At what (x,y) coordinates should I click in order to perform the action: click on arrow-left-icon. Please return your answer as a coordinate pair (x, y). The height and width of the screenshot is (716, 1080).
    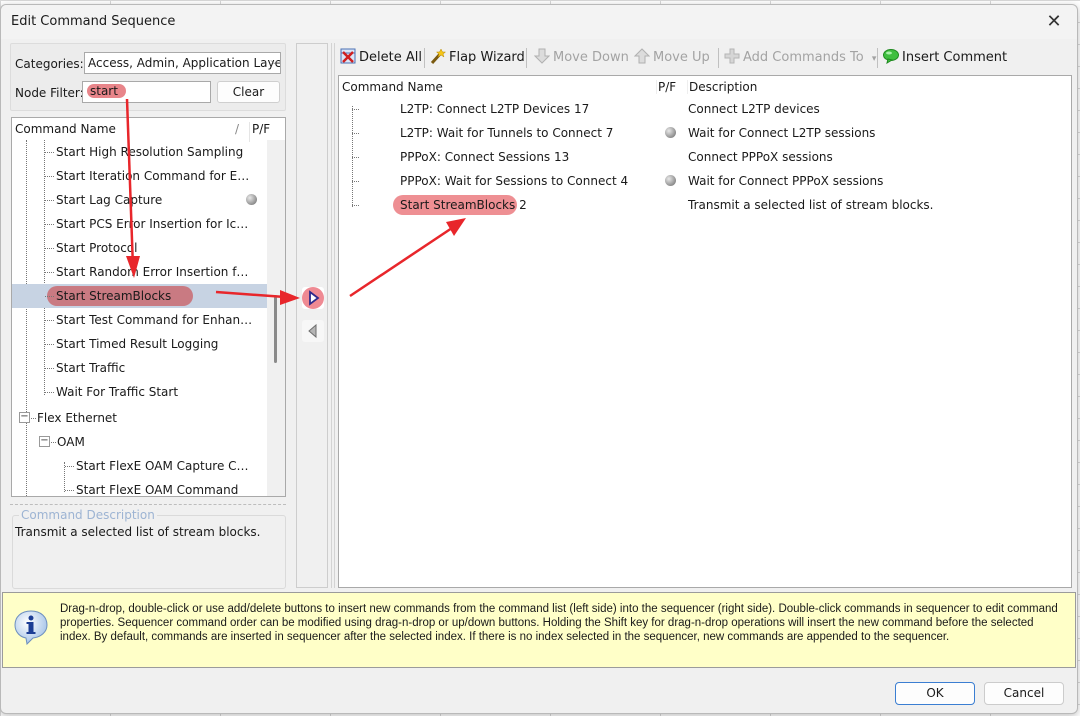
    Looking at the image, I should click on (312, 331).